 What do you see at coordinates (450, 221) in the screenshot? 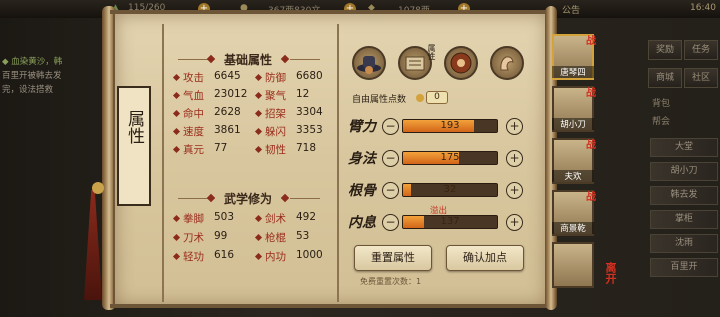
I see `bar-value: 137` at bounding box center [450, 221].